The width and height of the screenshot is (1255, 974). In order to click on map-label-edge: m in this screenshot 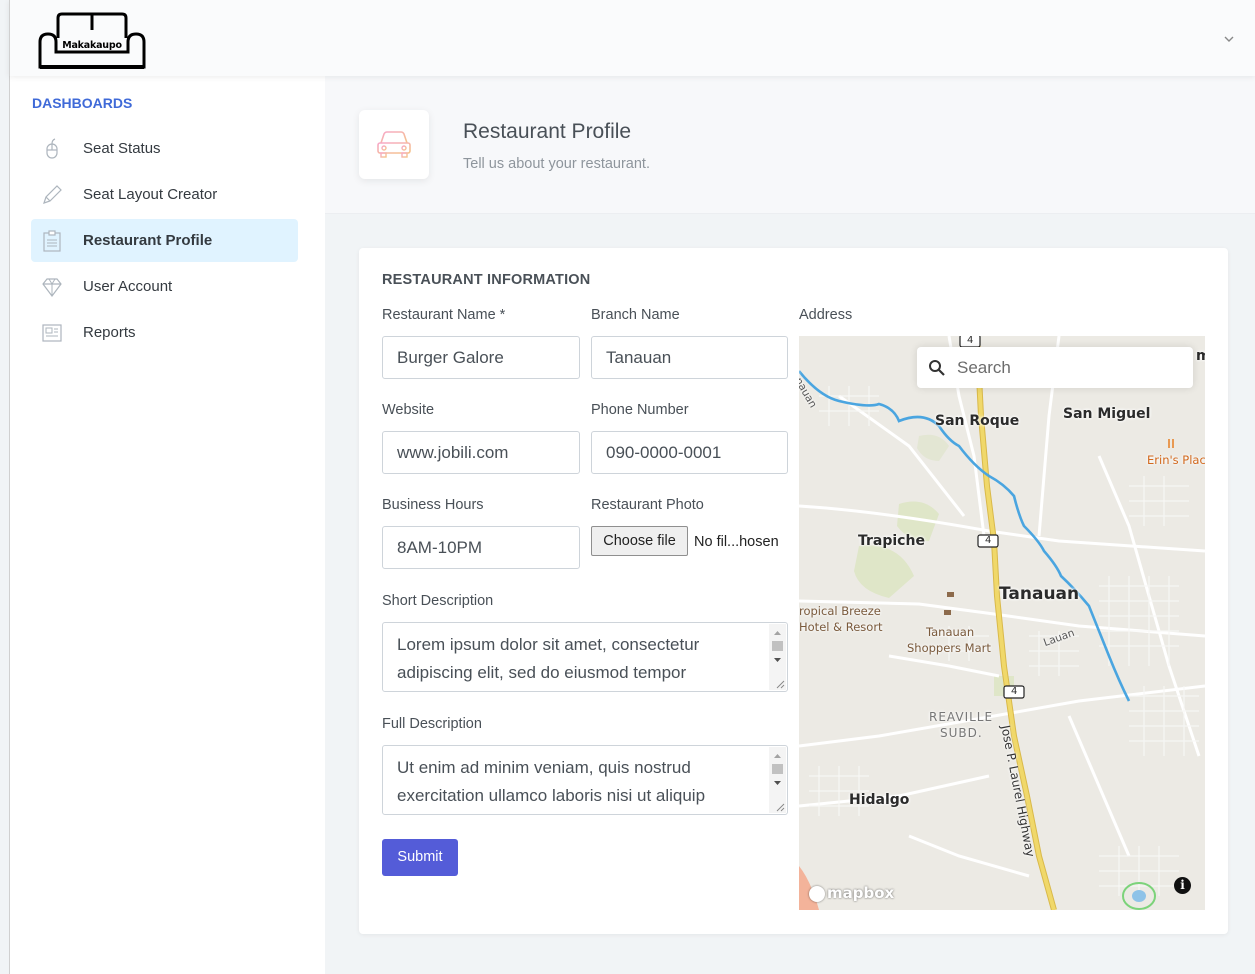, I will do `click(1200, 356)`.